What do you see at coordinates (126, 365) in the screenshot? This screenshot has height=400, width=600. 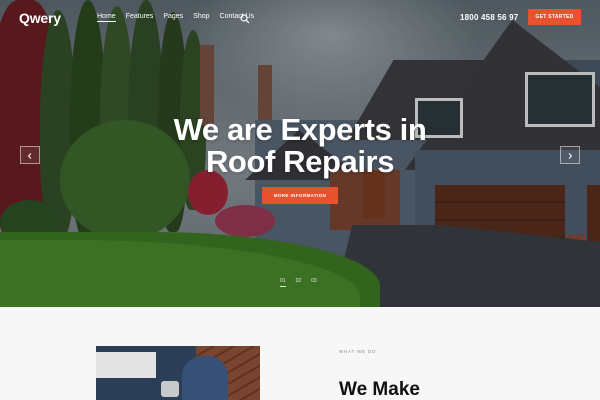 I see `roofer-sleeve` at bounding box center [126, 365].